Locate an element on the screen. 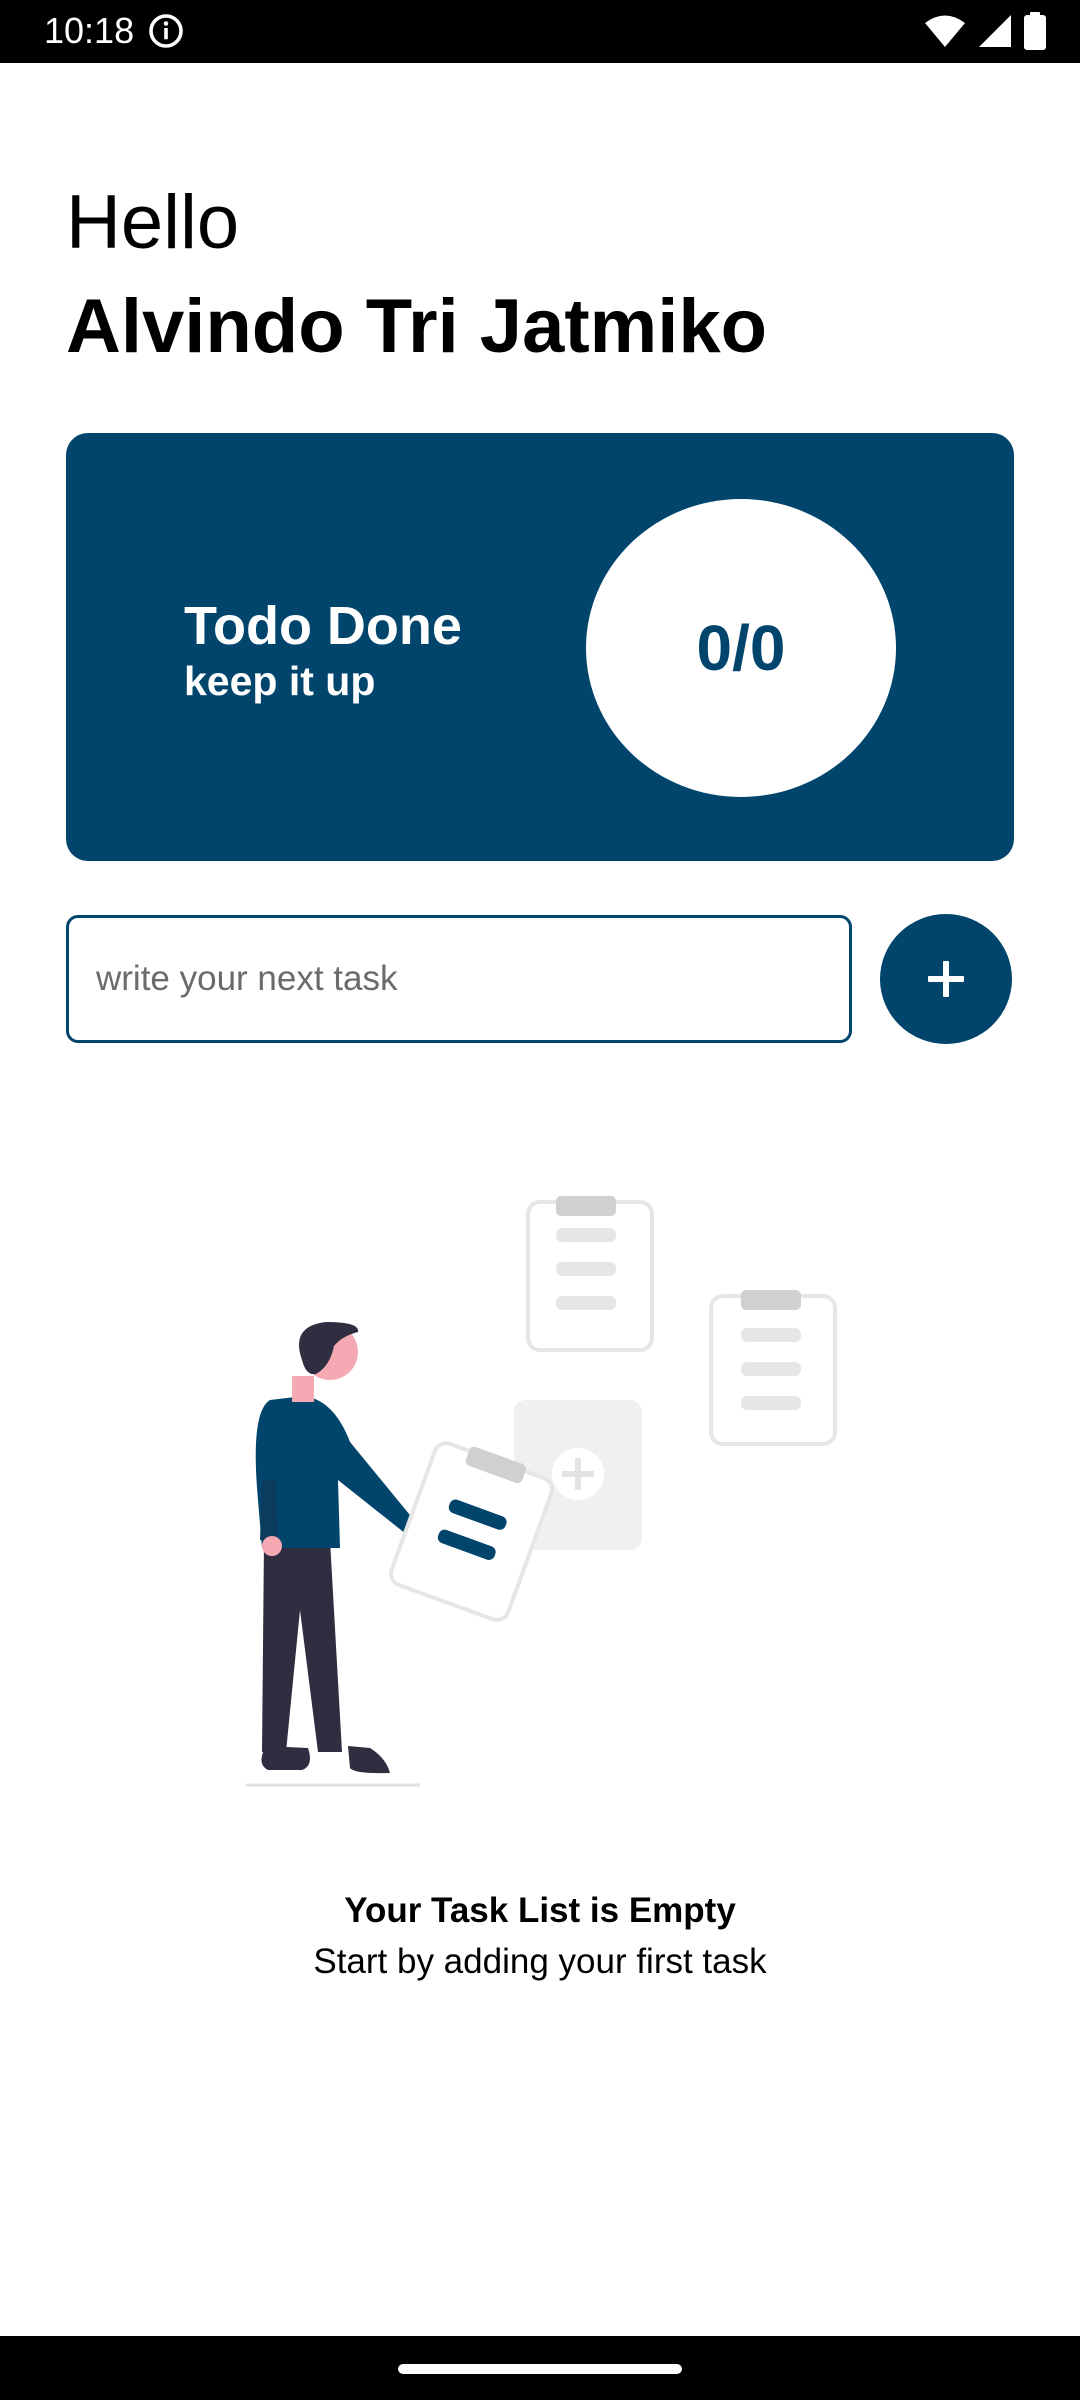  progress-count: 0/0 is located at coordinates (741, 648).